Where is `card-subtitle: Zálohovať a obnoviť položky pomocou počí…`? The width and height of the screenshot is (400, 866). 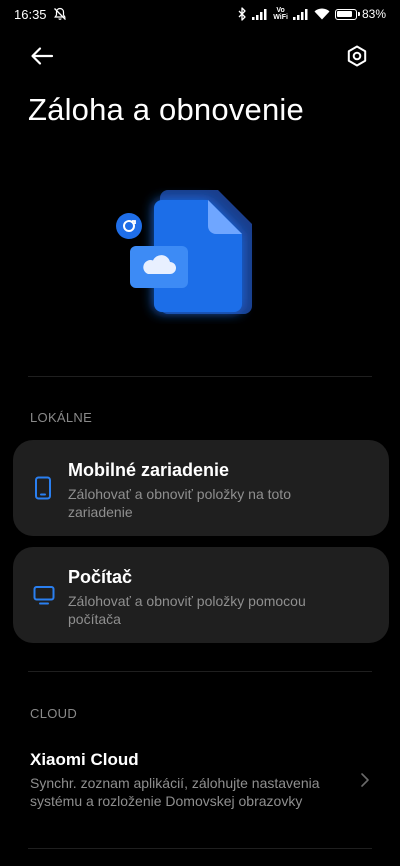 card-subtitle: Zálohovať a obnoviť položky pomocou počí… is located at coordinates (187, 610).